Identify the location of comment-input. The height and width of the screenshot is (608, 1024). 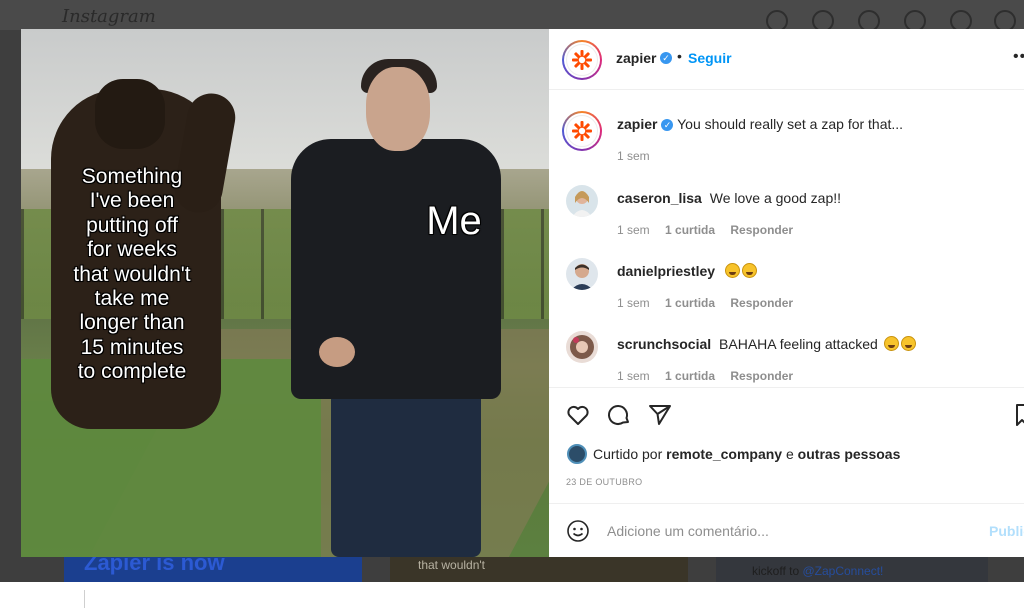
(792, 531).